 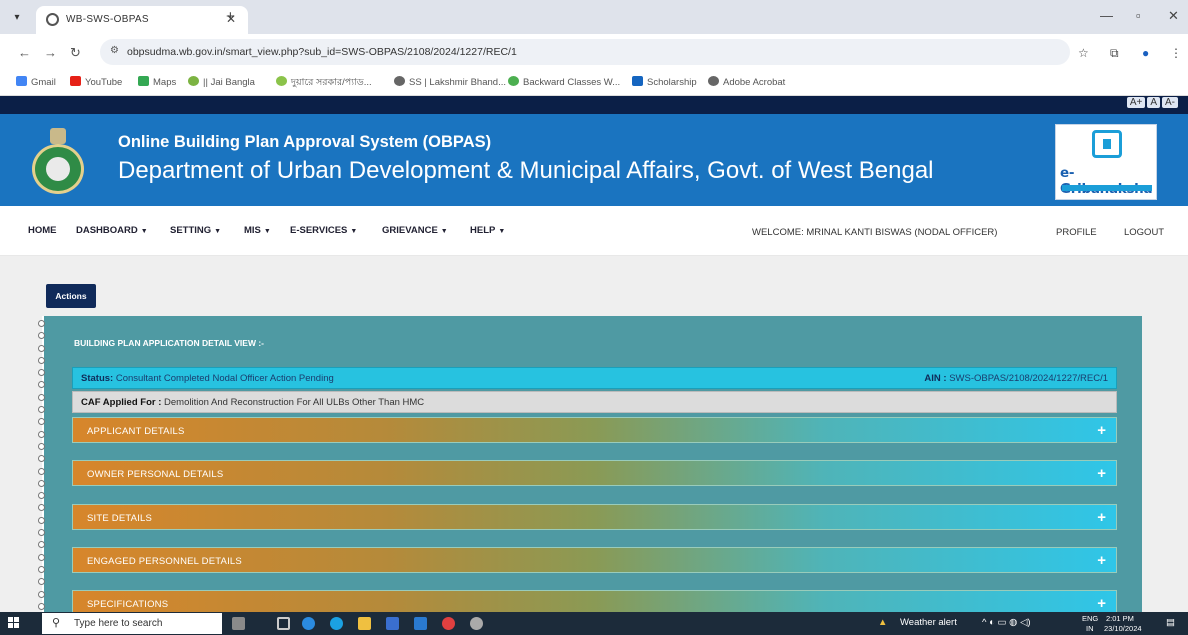 I want to click on back-icon: ←, so click(x=24, y=52).